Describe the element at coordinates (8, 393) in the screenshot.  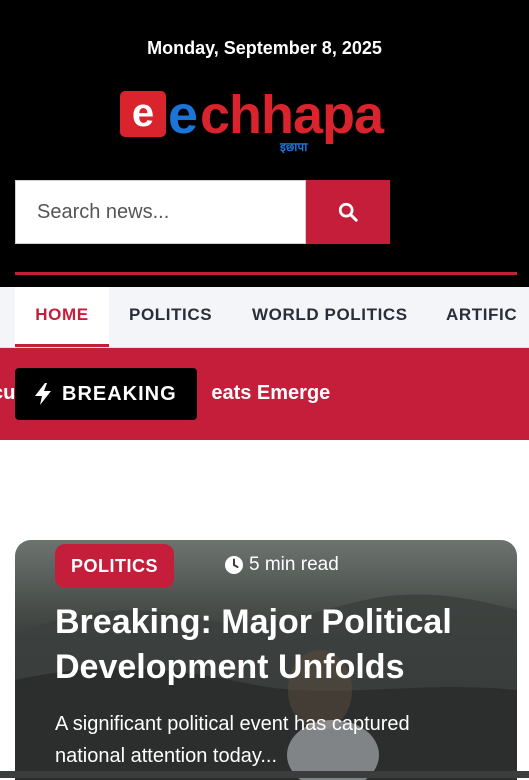
I see `ticker-text-start: cu` at that location.